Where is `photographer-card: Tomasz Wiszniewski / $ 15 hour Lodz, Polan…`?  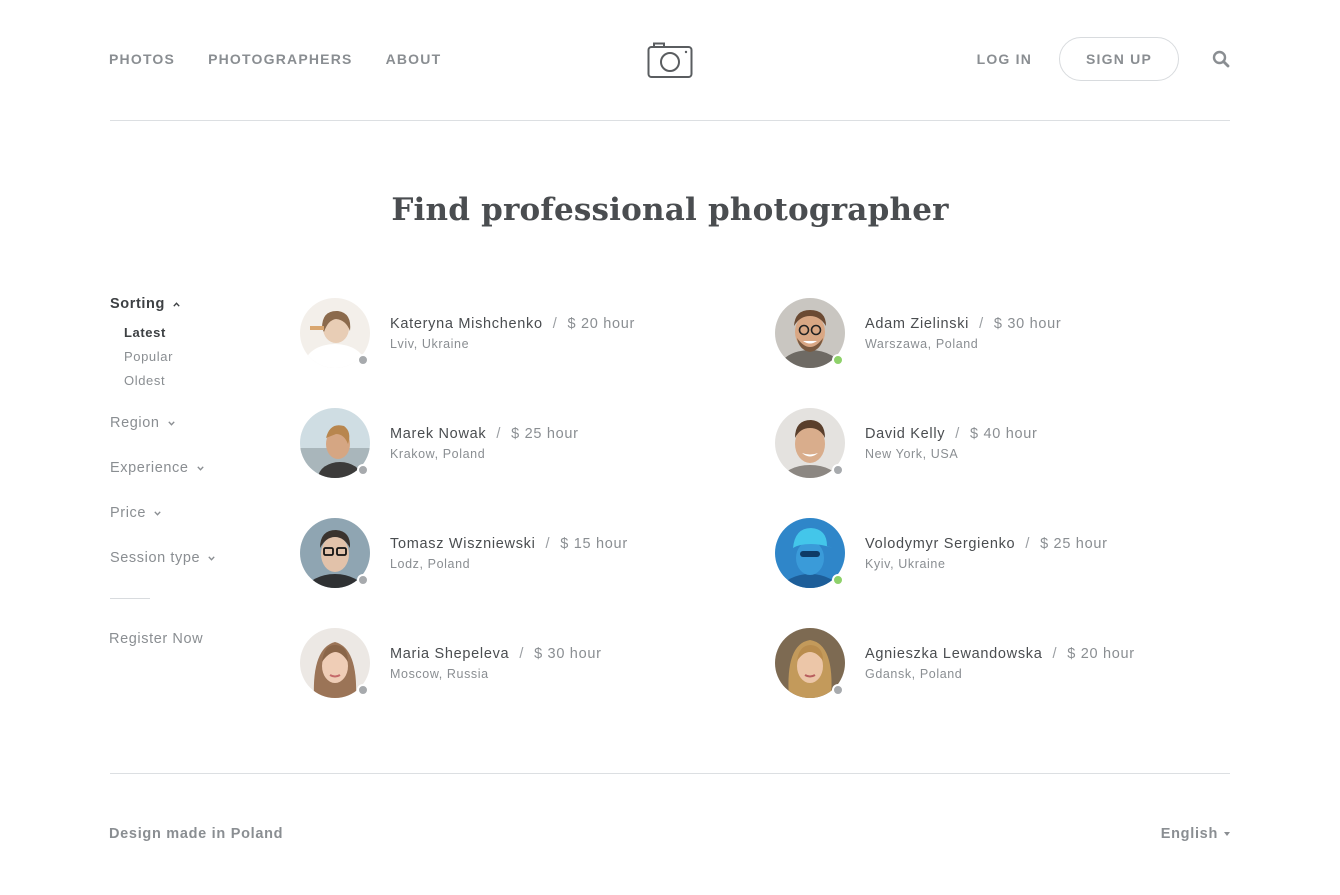
photographer-card: Tomasz Wiszniewski / $ 15 hour Lodz, Polan… is located at coordinates (510, 553).